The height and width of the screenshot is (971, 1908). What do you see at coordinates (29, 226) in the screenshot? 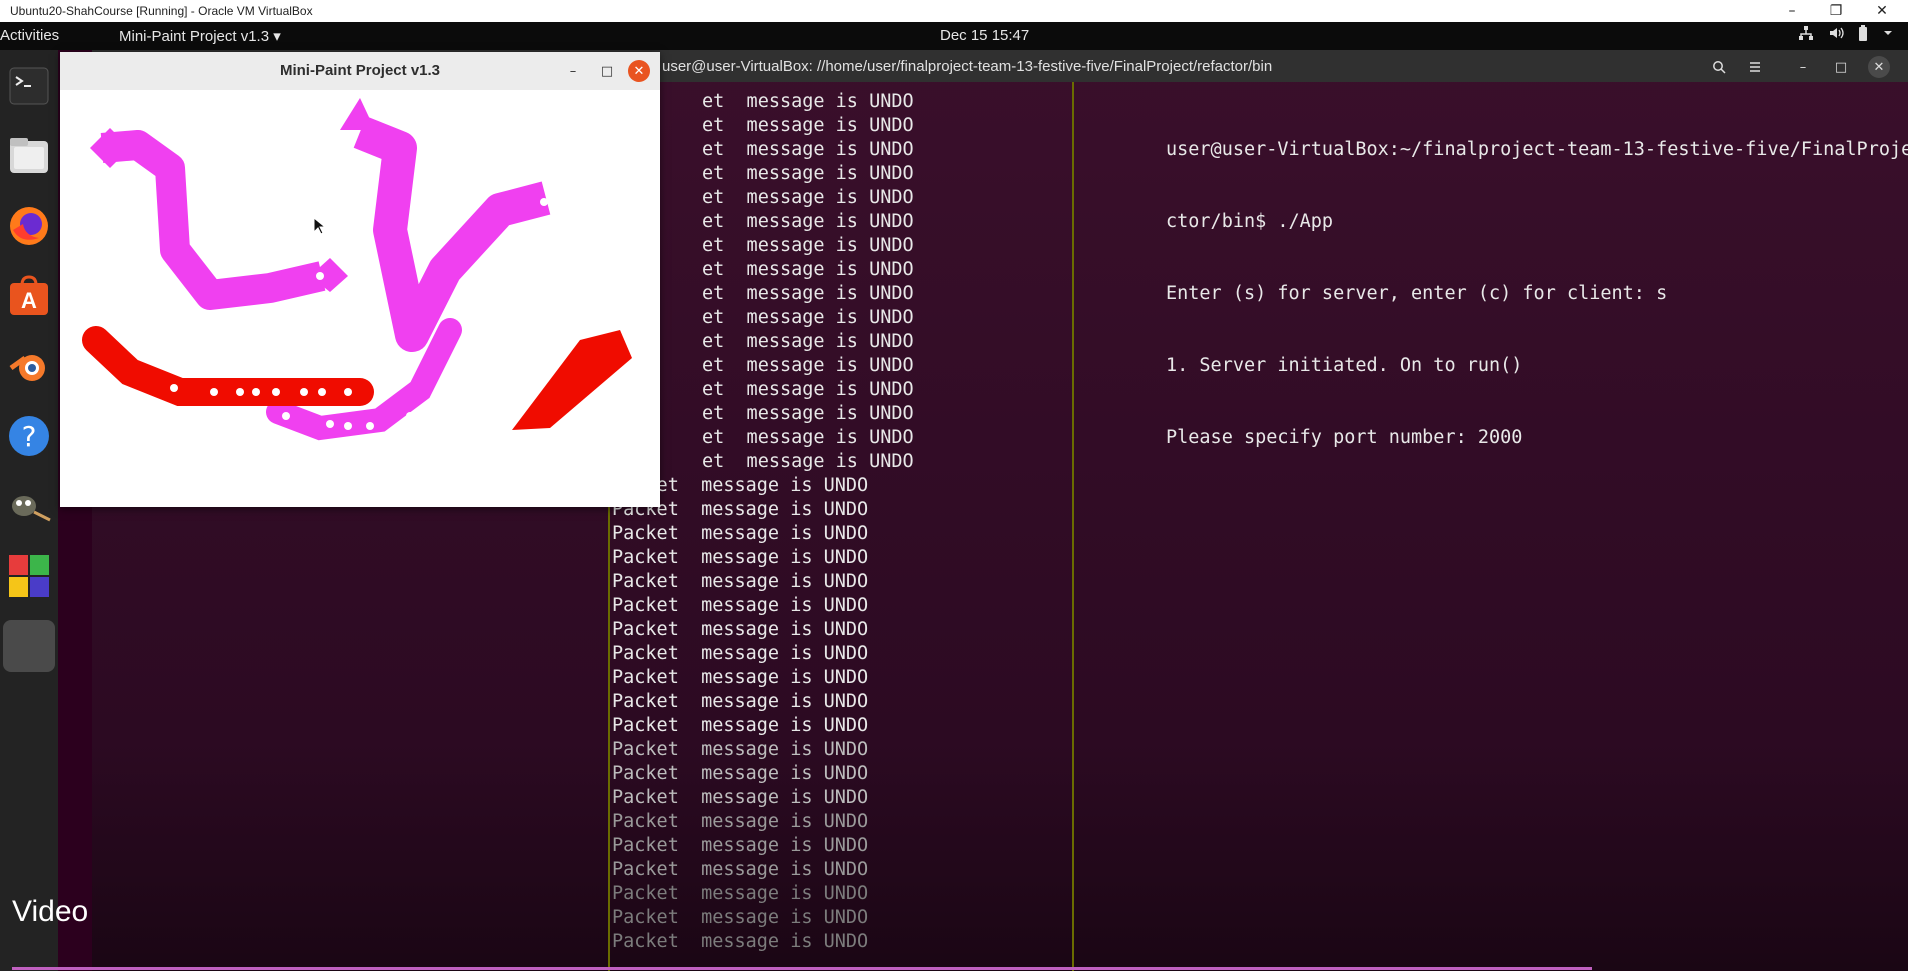
I see `firefox-icon` at bounding box center [29, 226].